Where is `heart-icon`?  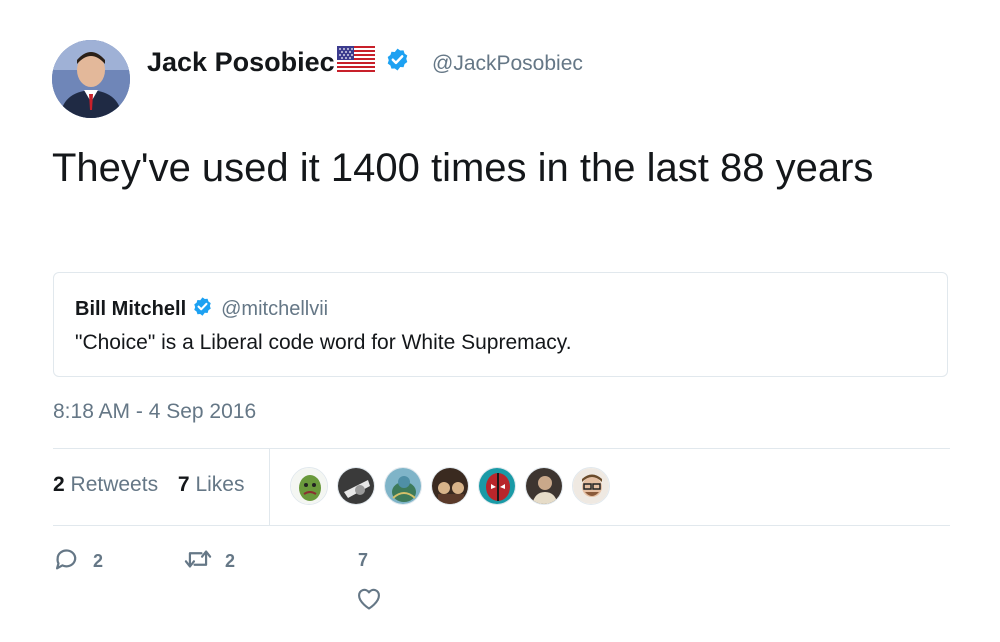
heart-icon is located at coordinates (369, 600).